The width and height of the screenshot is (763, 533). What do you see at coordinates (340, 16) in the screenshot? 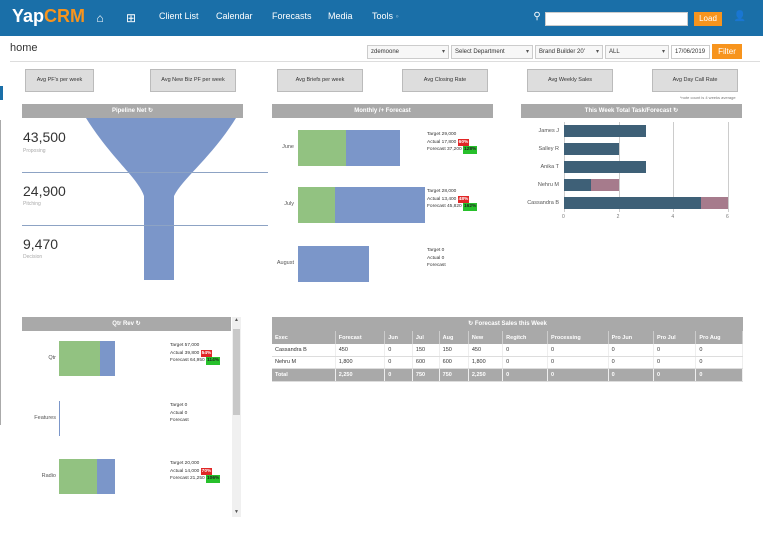
I see `nav-media: Media` at bounding box center [340, 16].